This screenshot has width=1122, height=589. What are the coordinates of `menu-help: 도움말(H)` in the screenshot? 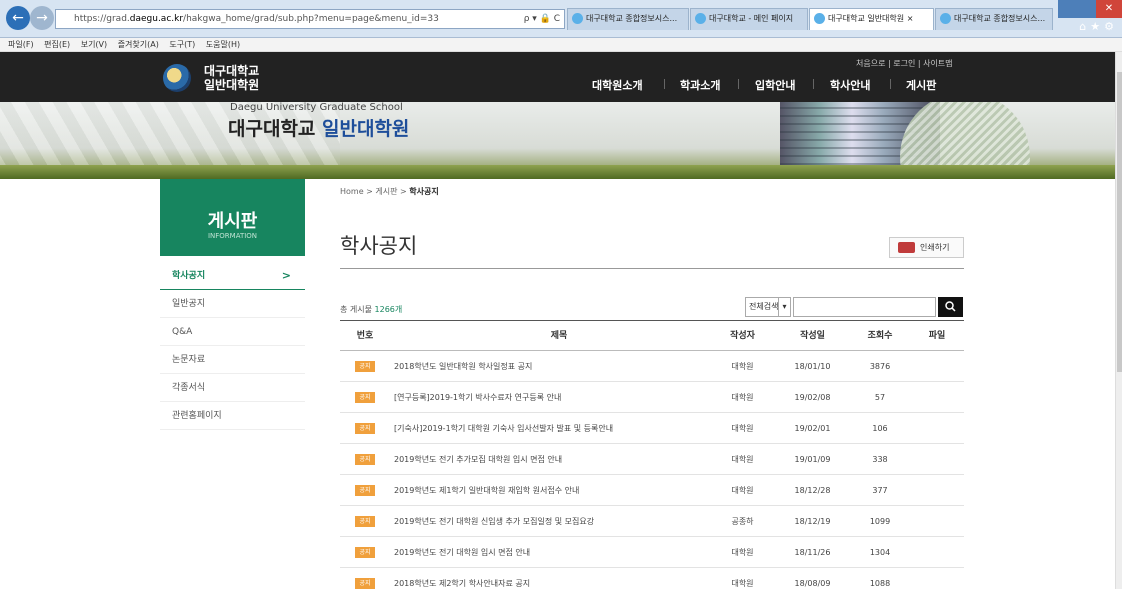 It's located at (223, 44).